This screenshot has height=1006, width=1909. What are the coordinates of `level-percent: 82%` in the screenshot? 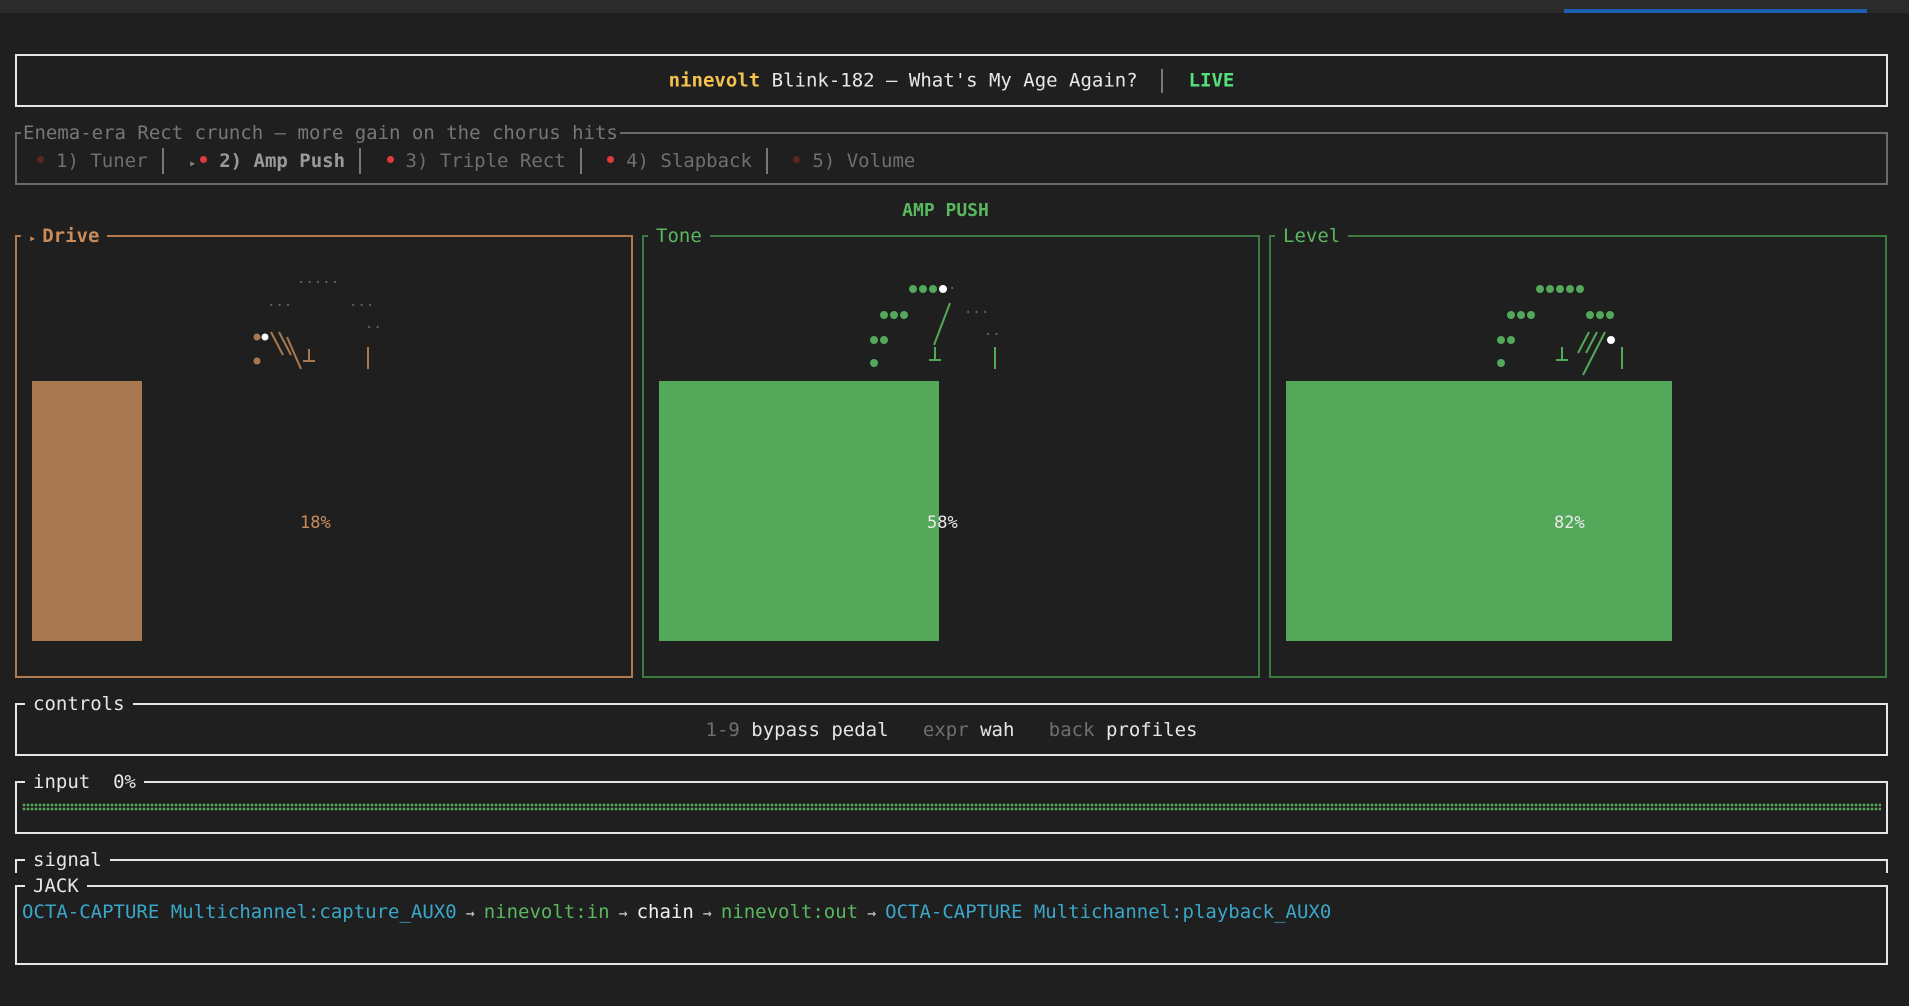 It's located at (1569, 523).